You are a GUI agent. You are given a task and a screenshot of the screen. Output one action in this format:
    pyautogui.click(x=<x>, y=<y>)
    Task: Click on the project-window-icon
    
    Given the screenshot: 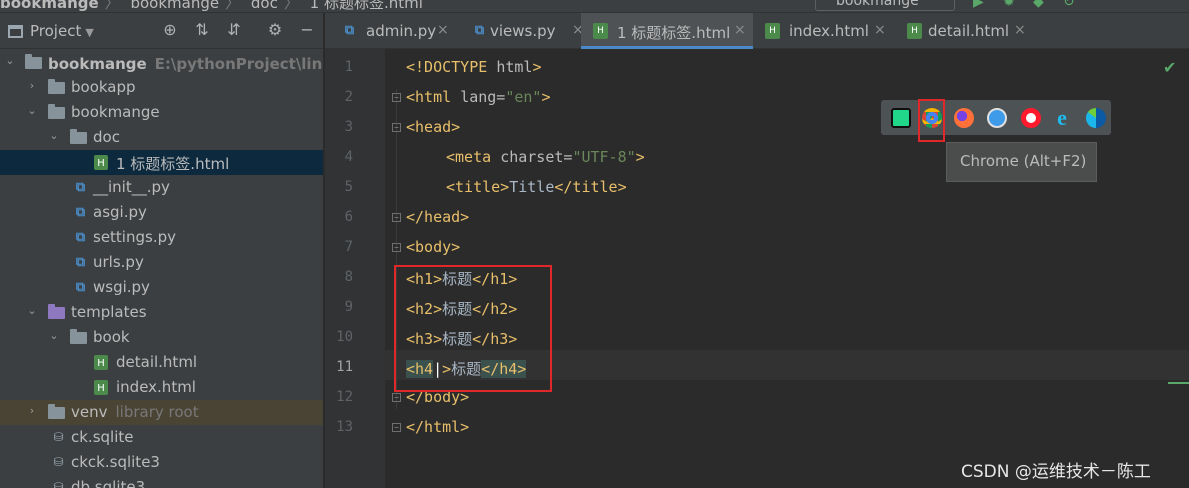 What is the action you would take?
    pyautogui.click(x=15, y=31)
    